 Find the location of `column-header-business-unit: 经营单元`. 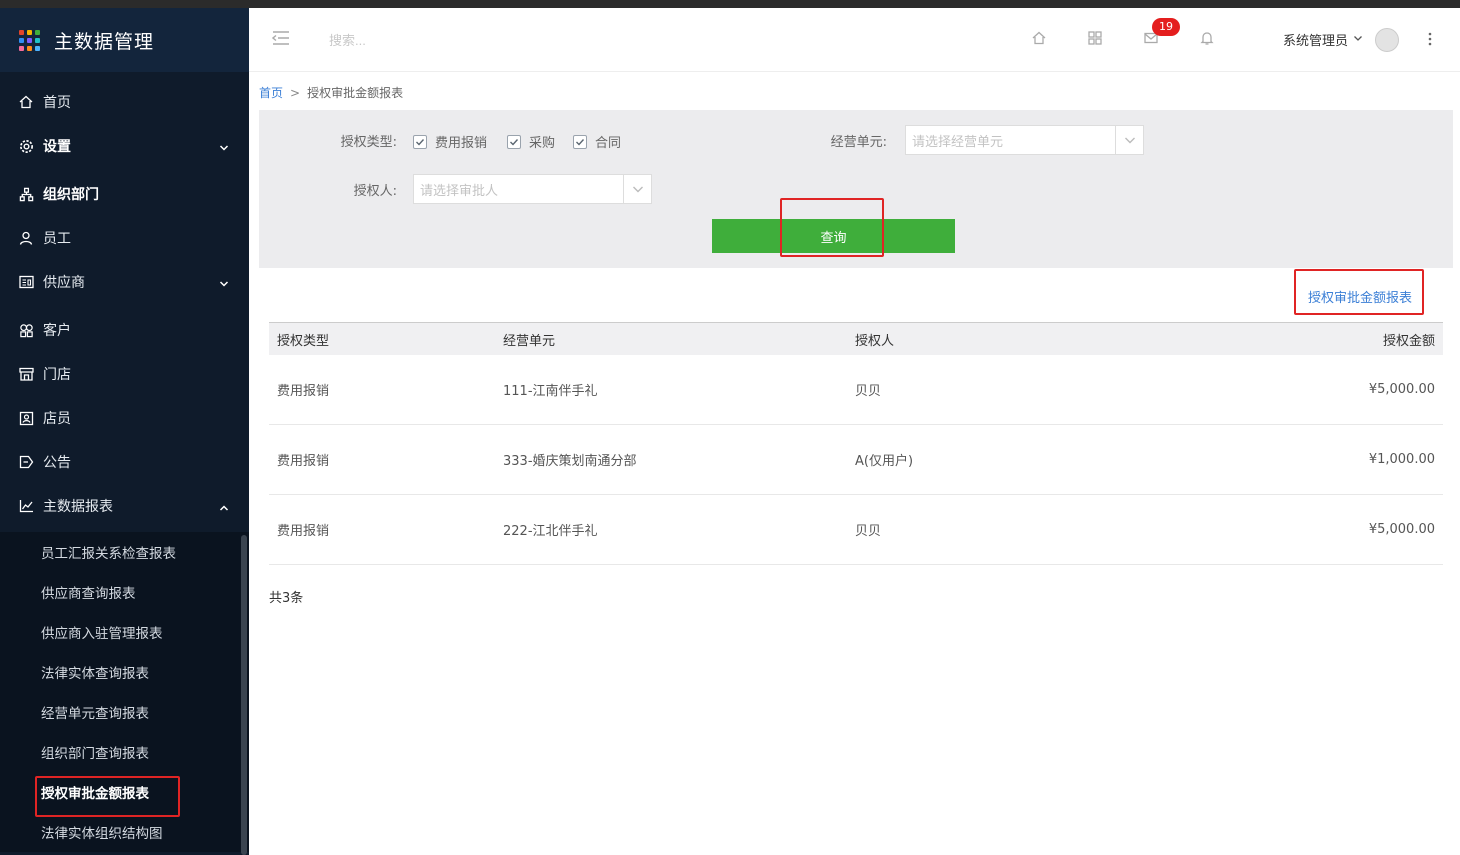

column-header-business-unit: 经营单元 is located at coordinates (679, 339).